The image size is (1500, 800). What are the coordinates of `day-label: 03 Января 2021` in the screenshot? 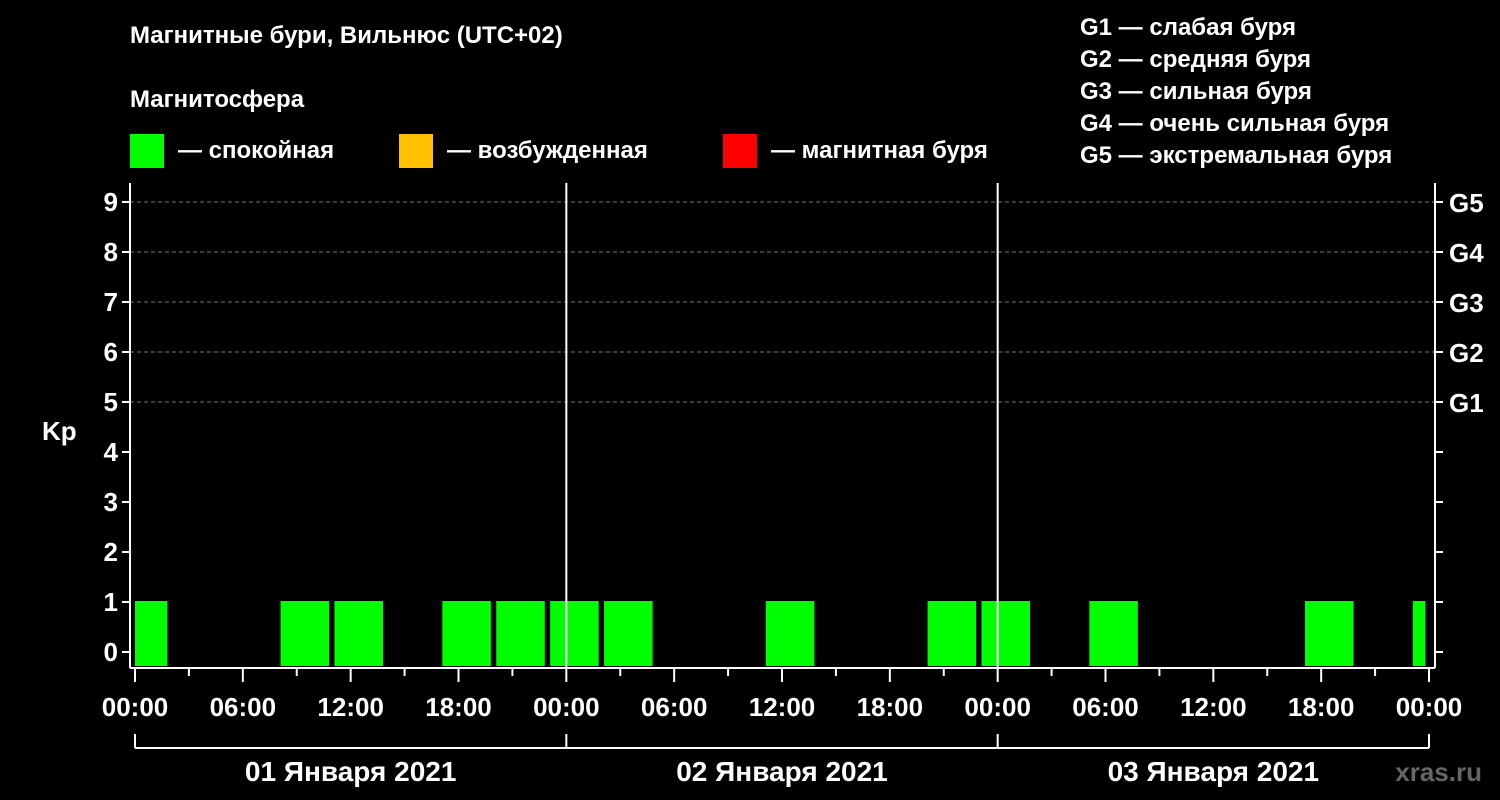 It's located at (1214, 771).